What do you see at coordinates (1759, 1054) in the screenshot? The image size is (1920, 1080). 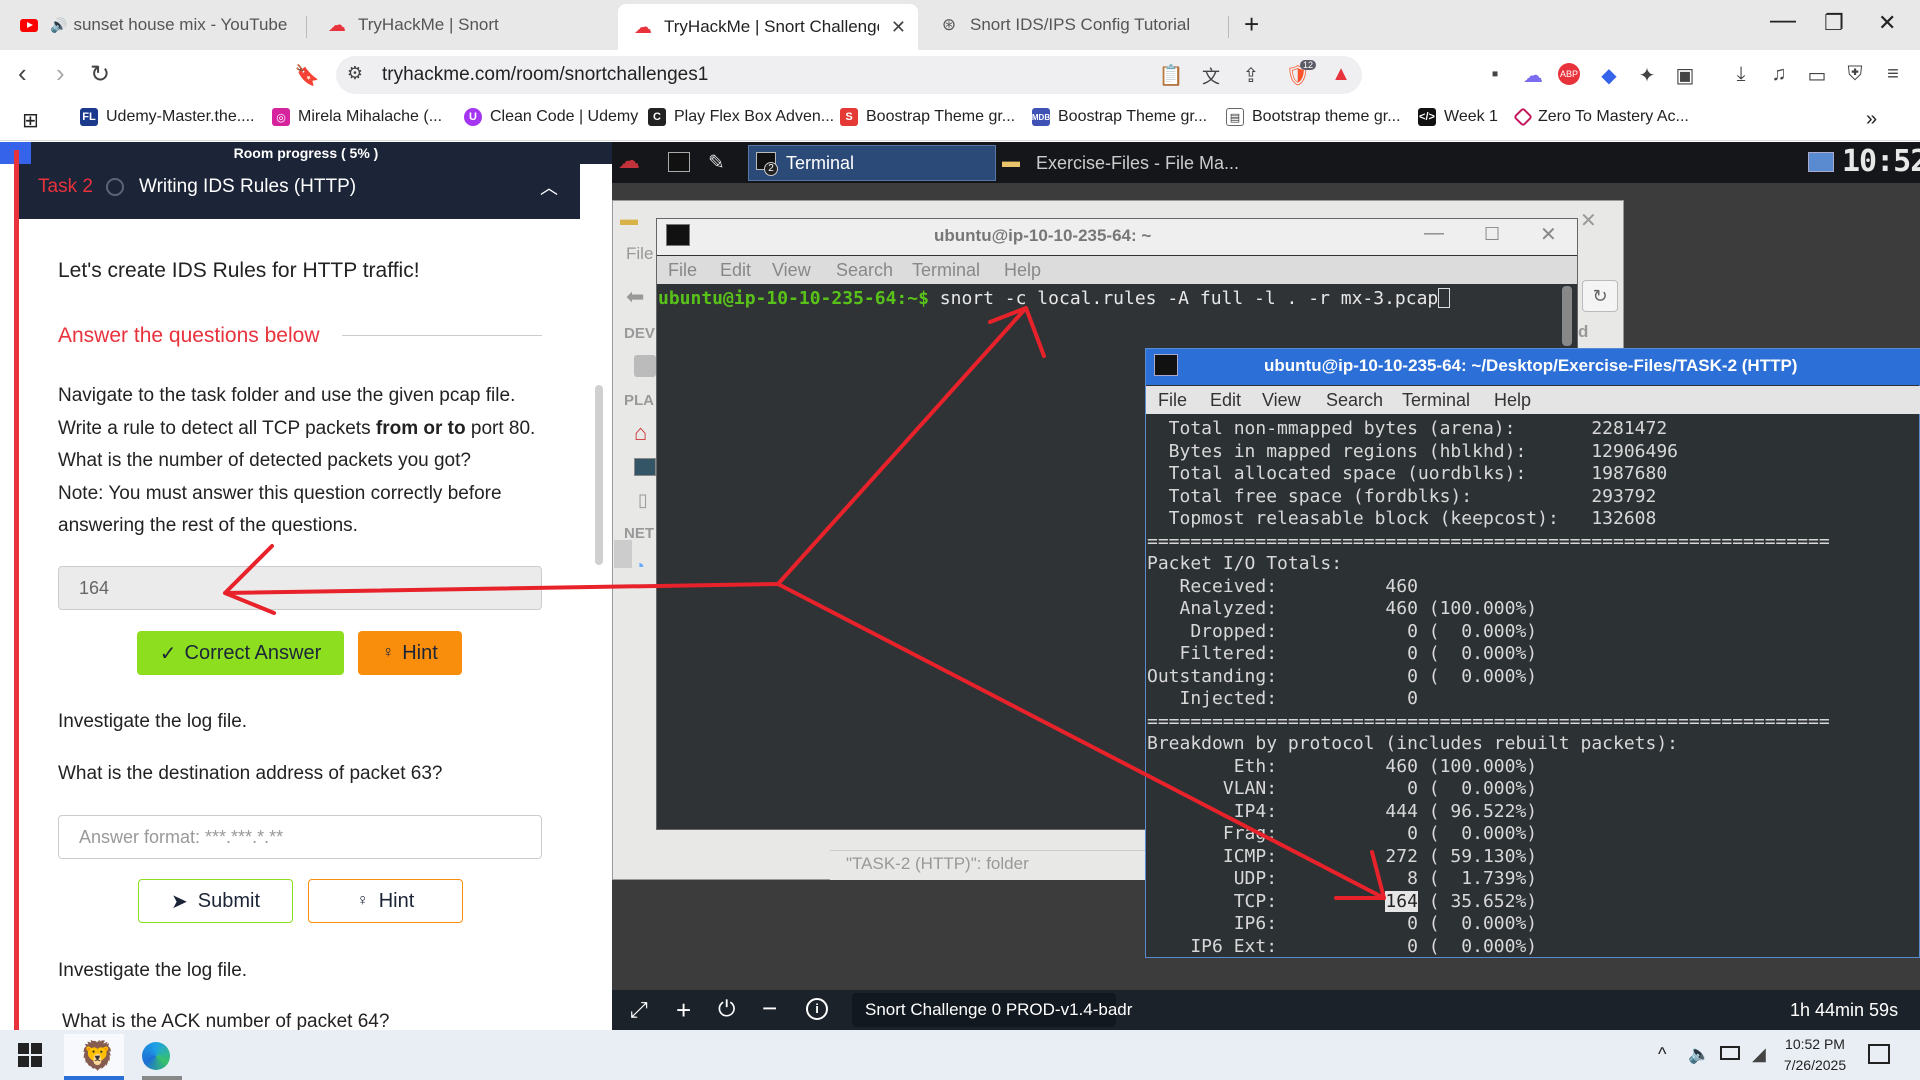 I see `wifi-icon: ◢` at bounding box center [1759, 1054].